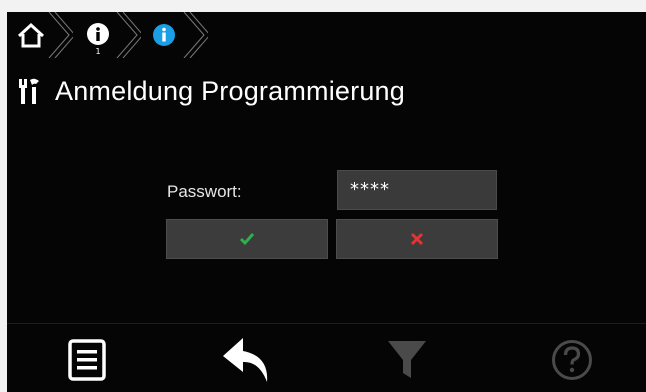 This screenshot has width=646, height=392. I want to click on cancel-button, so click(417, 239).